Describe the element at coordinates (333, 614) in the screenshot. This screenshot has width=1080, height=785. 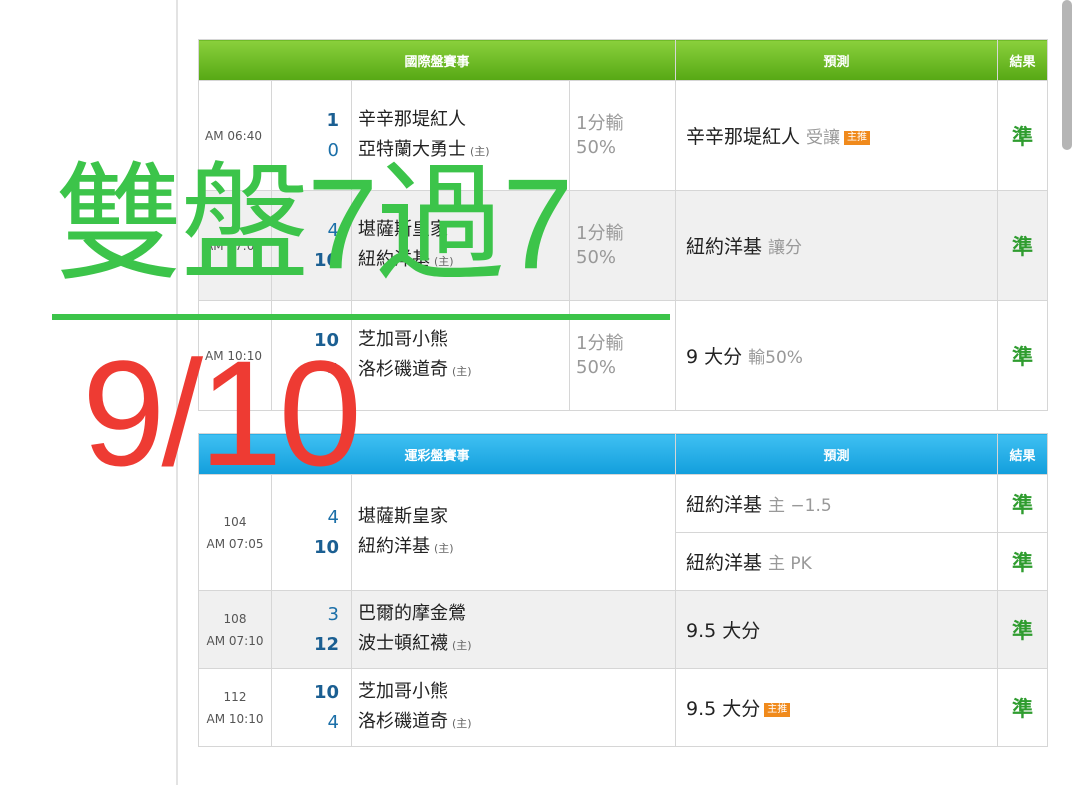
I see `score-away: 3` at that location.